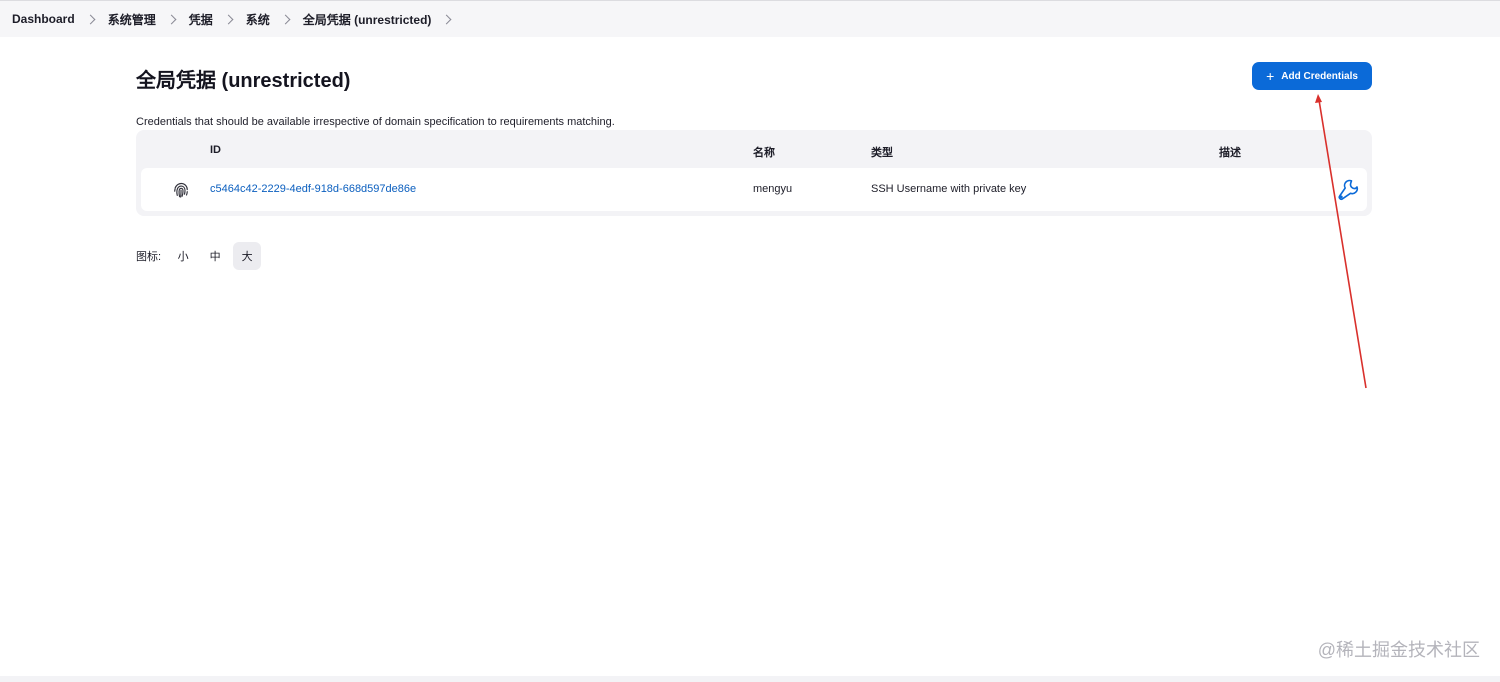 The width and height of the screenshot is (1500, 682). I want to click on credential-id-link: c5464c42-2229-4edf-918d-668d597de86e, so click(313, 189).